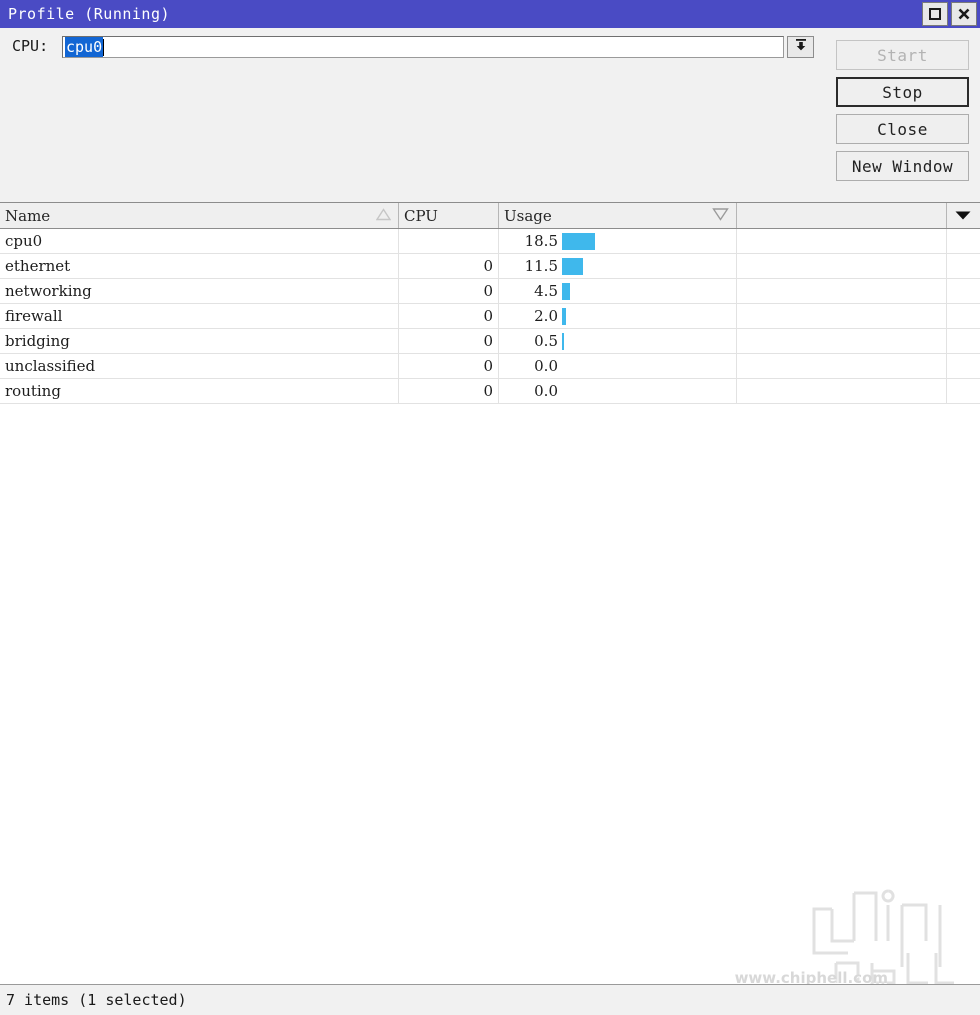  Describe the element at coordinates (902, 166) in the screenshot. I see `new-window-button: New Window` at that location.